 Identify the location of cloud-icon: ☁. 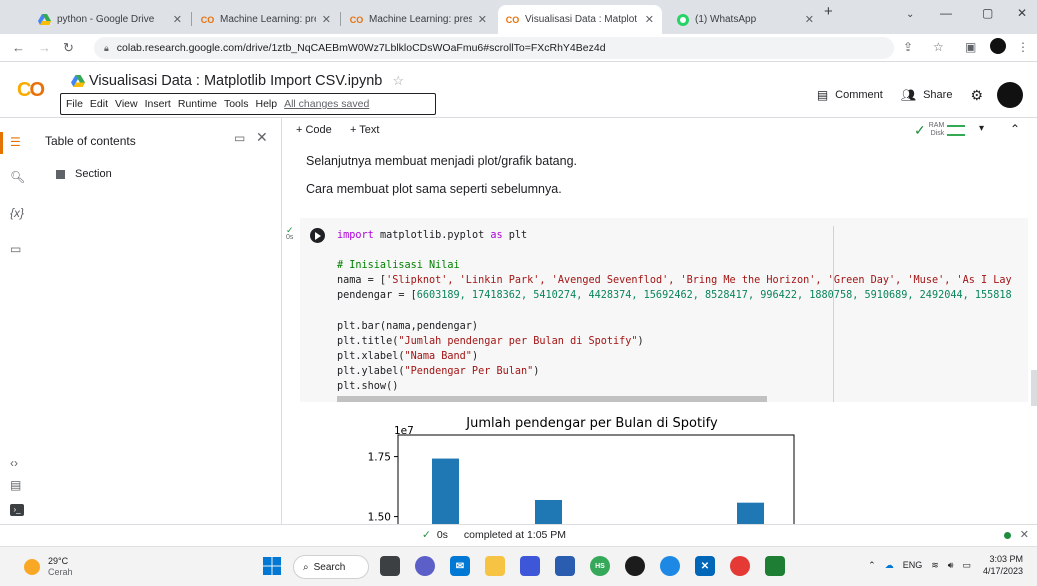
(889, 565).